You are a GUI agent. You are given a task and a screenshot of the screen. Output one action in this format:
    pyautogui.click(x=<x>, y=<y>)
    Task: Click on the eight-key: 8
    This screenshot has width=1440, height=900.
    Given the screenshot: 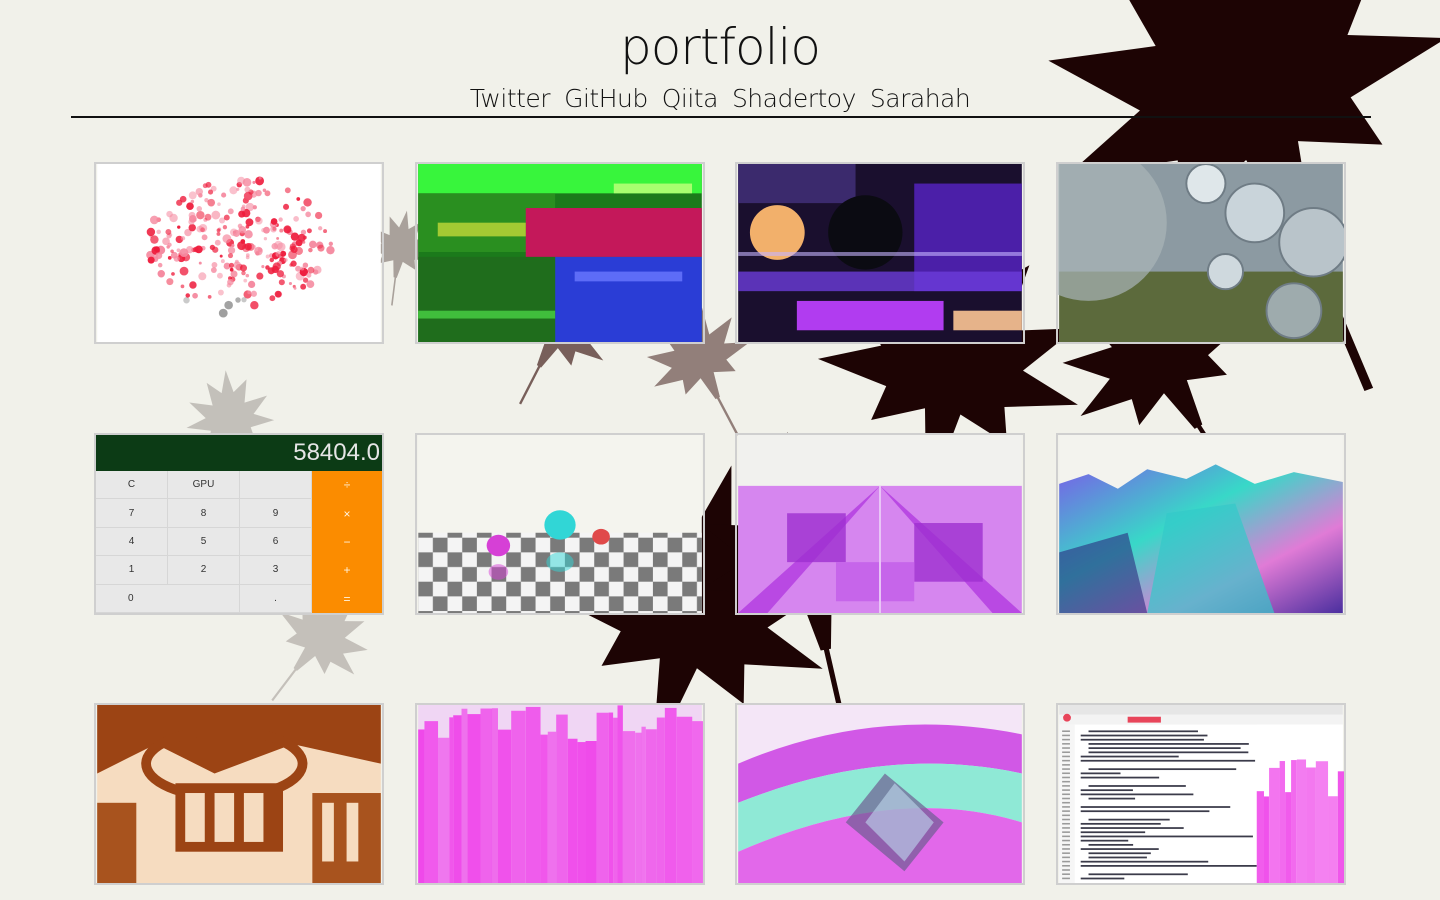 What is the action you would take?
    pyautogui.click(x=204, y=513)
    